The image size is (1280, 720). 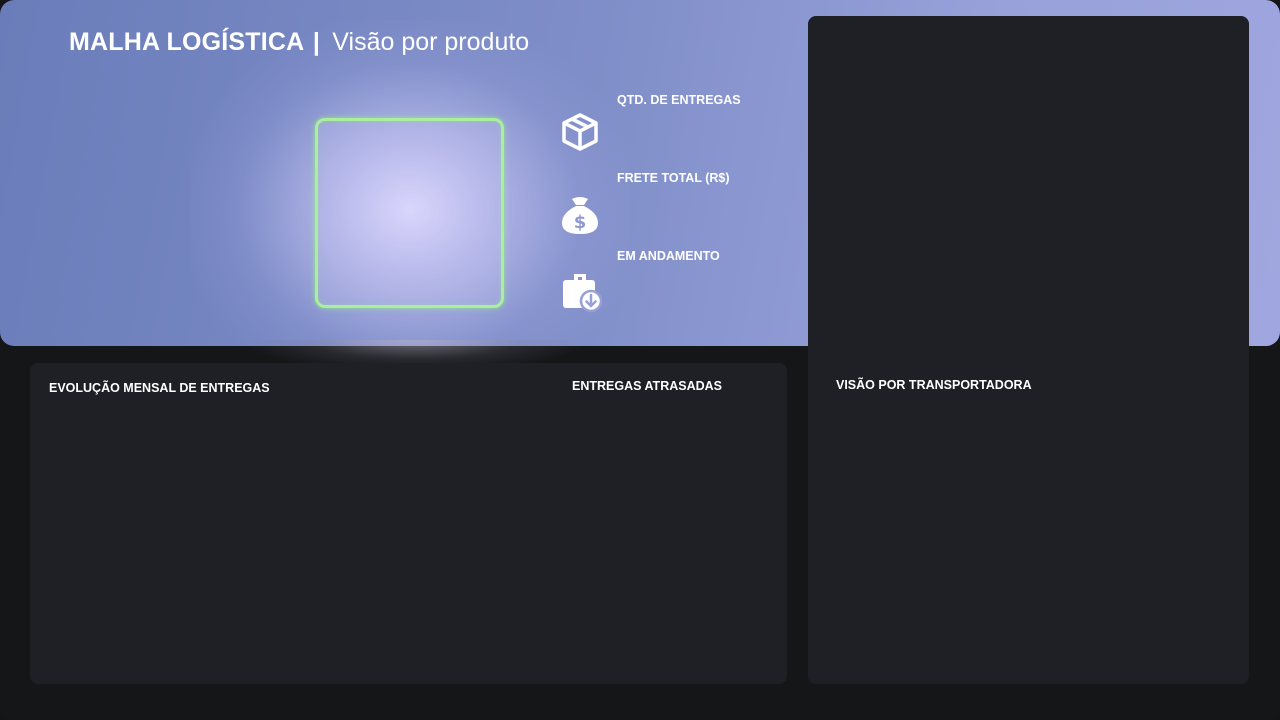 I want to click on page-title: MALHA LOGÍSTICA | Visão por produto, so click(x=299, y=42).